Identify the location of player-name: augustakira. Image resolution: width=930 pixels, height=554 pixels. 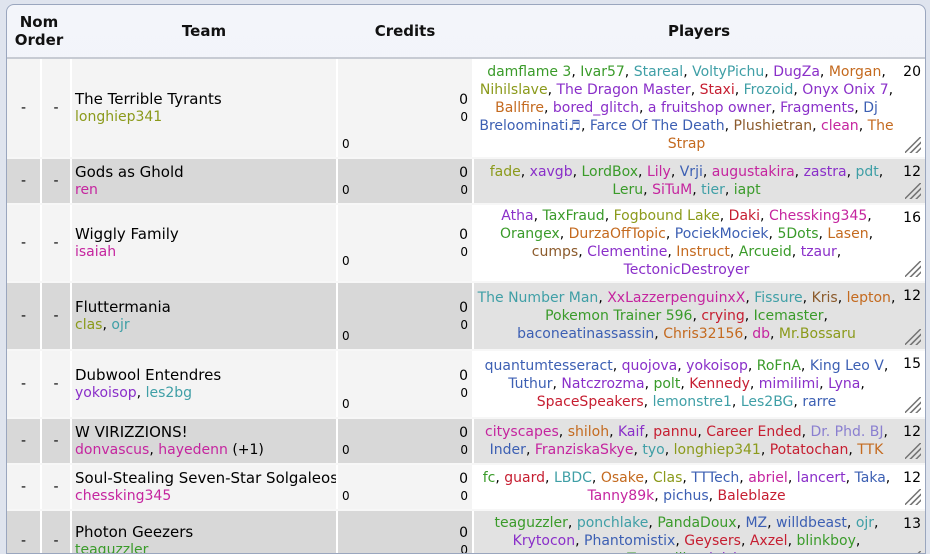
(753, 172).